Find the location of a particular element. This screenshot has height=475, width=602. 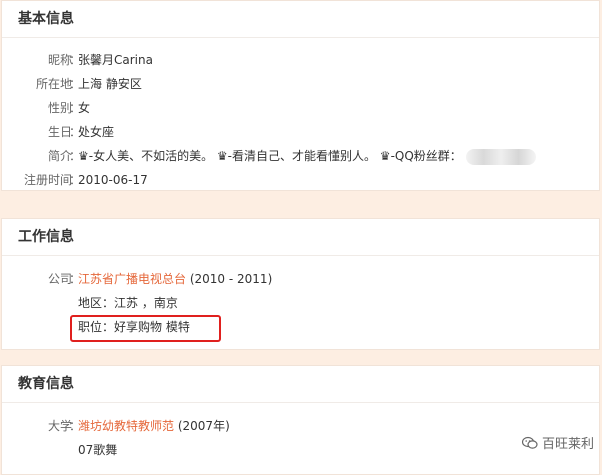

bio-value-wrap: ♛-女人美、不如活的美。 ♛-看清自己、才能看懂别人。 ♛-QQ粉丝群： is located at coordinates (307, 156).